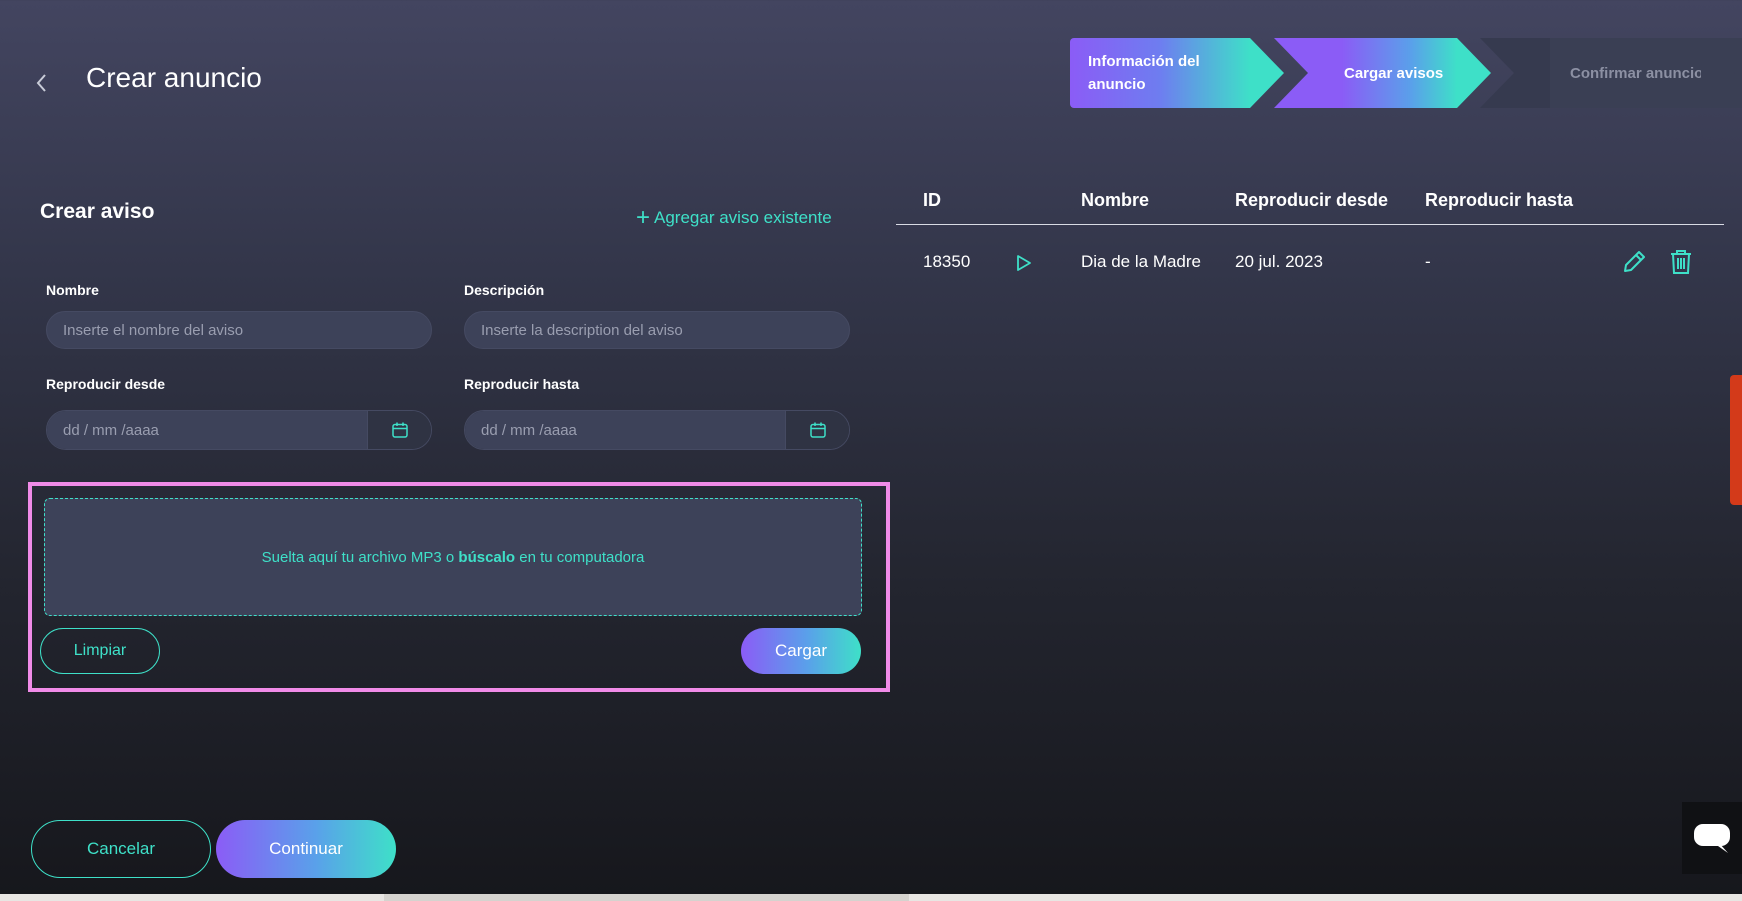 The height and width of the screenshot is (901, 1742). I want to click on col-header-hasta: Reproducir hasta, so click(1499, 200).